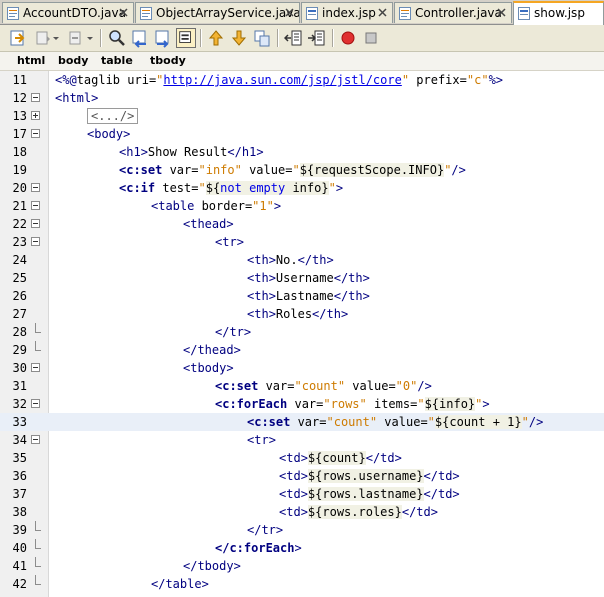  I want to click on find-next-icon, so click(163, 38).